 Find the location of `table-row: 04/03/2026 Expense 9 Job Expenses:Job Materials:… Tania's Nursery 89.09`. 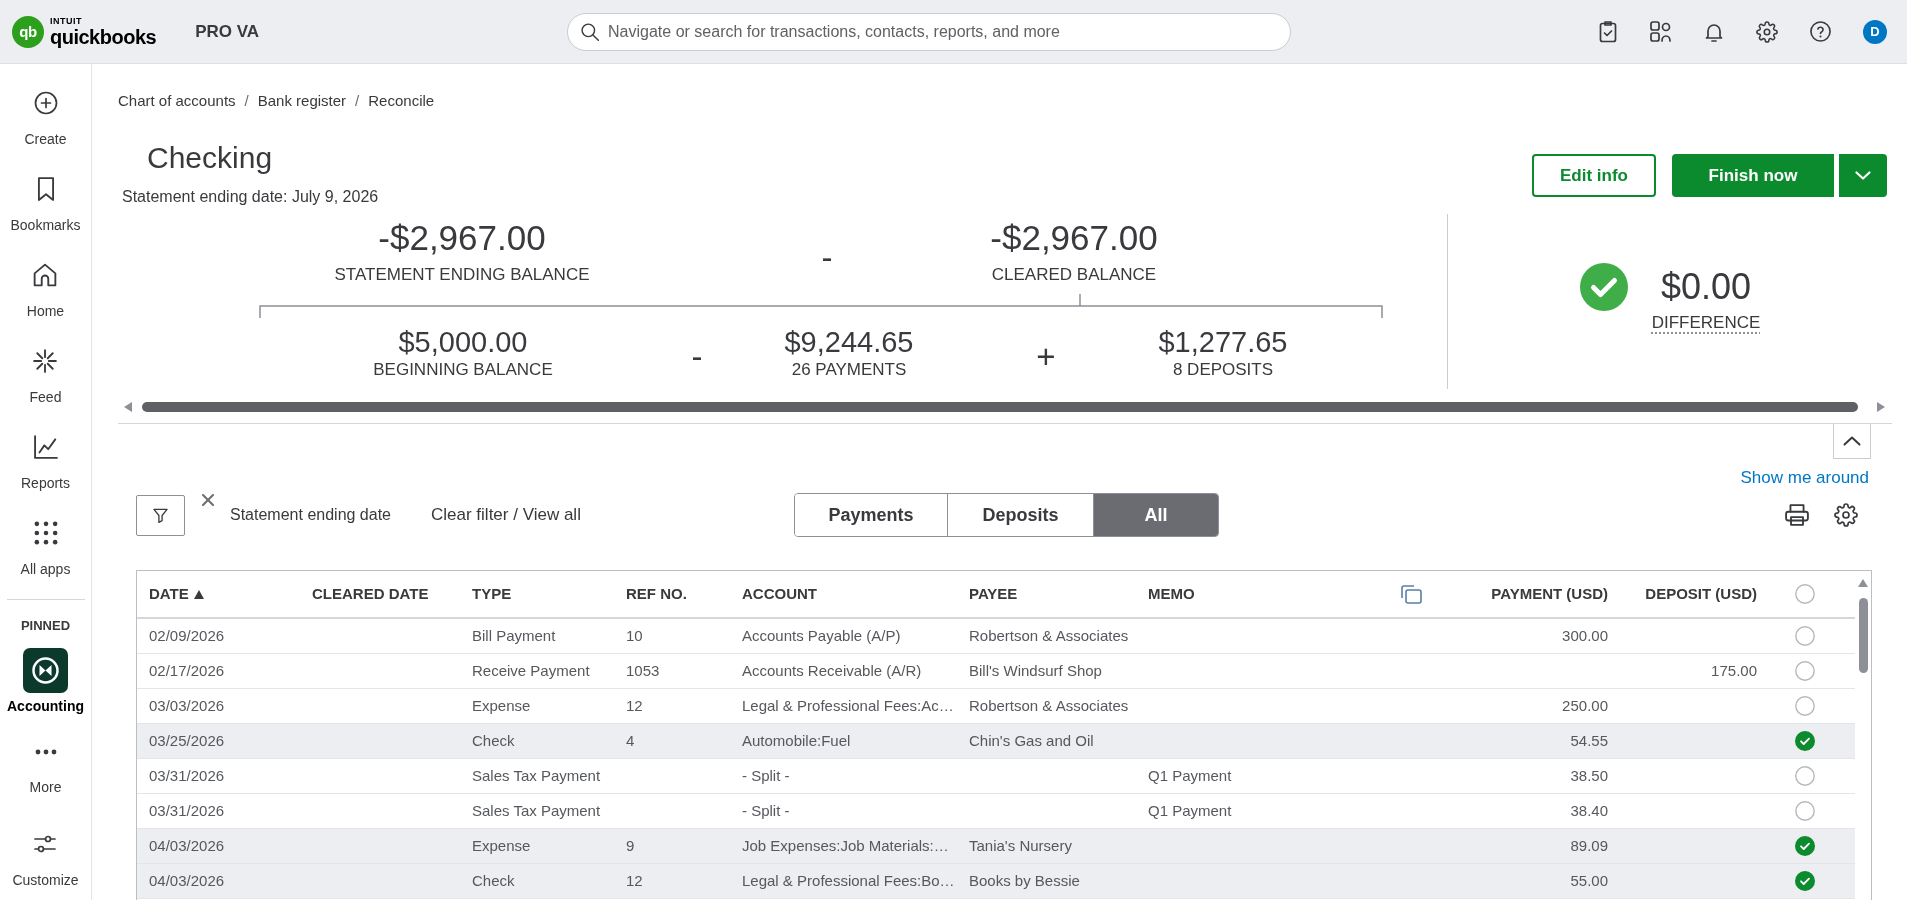

table-row: 04/03/2026 Expense 9 Job Expenses:Job Materials:… Tania's Nursery 89.09 is located at coordinates (996, 846).